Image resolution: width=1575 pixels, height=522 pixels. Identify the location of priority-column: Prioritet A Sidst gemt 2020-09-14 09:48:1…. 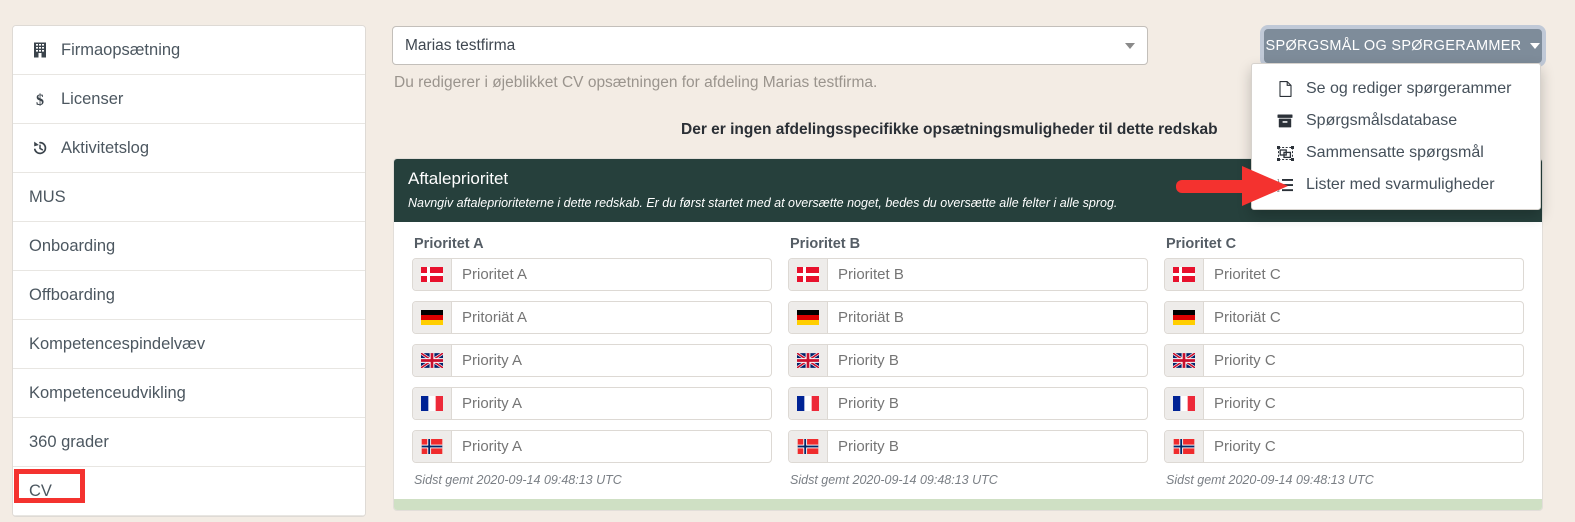
(592, 361).